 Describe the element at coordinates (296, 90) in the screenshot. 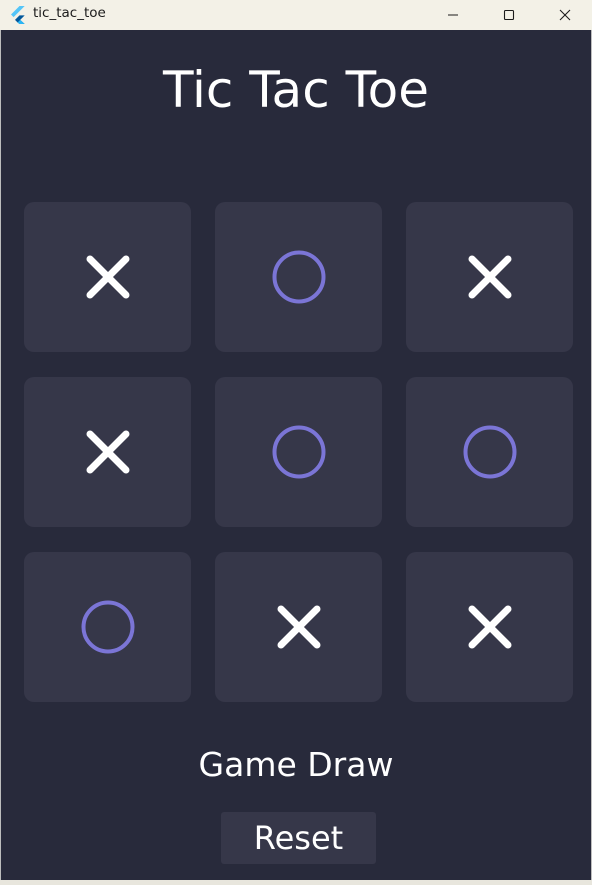

I see `page-title: Tic Tac Toe` at that location.